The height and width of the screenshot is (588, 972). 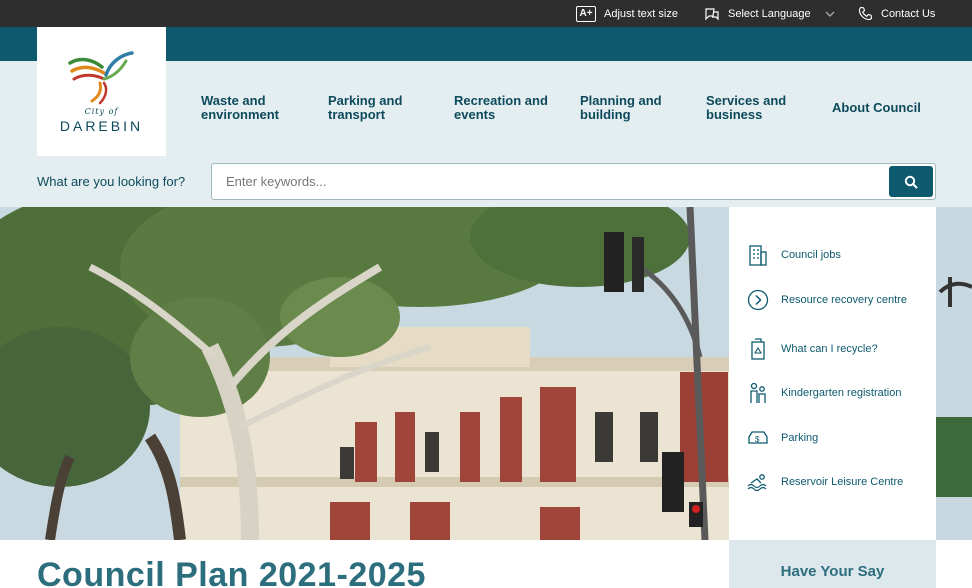 What do you see at coordinates (839, 438) in the screenshot?
I see `quick-link-parking: $ Parking` at bounding box center [839, 438].